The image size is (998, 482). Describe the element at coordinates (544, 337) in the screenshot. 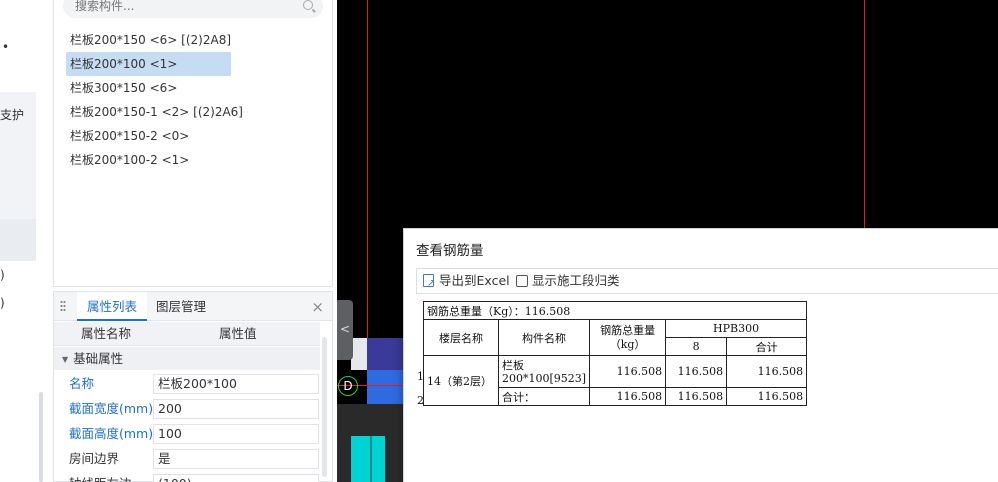

I see `header-component: 构件名称` at that location.